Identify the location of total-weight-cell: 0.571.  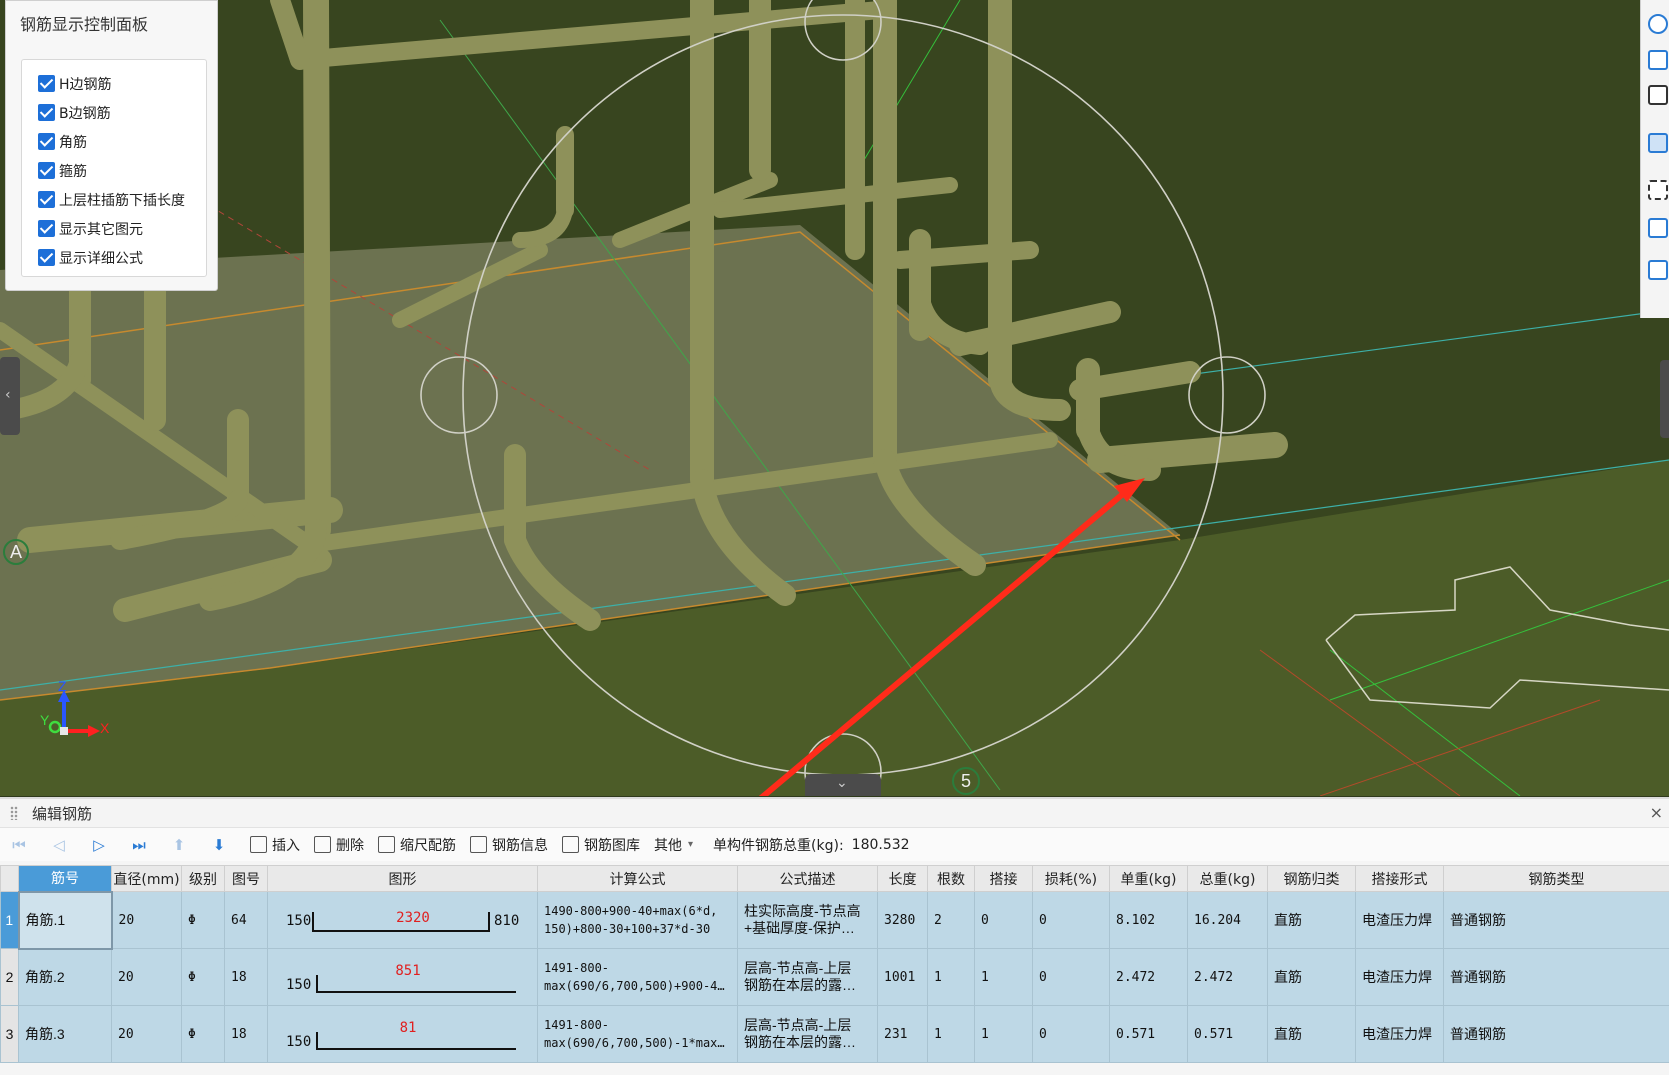
(1227, 1034).